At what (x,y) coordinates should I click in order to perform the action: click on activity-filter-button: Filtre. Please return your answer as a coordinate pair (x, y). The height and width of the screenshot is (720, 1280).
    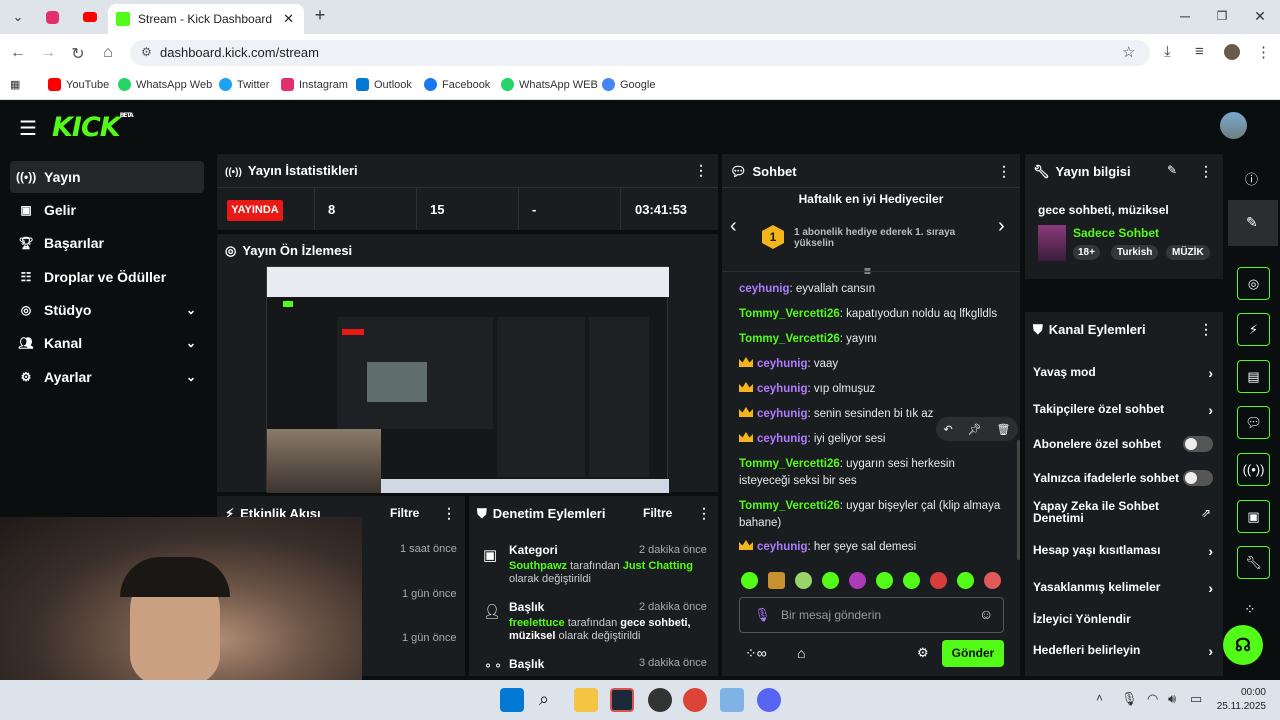
    Looking at the image, I should click on (404, 513).